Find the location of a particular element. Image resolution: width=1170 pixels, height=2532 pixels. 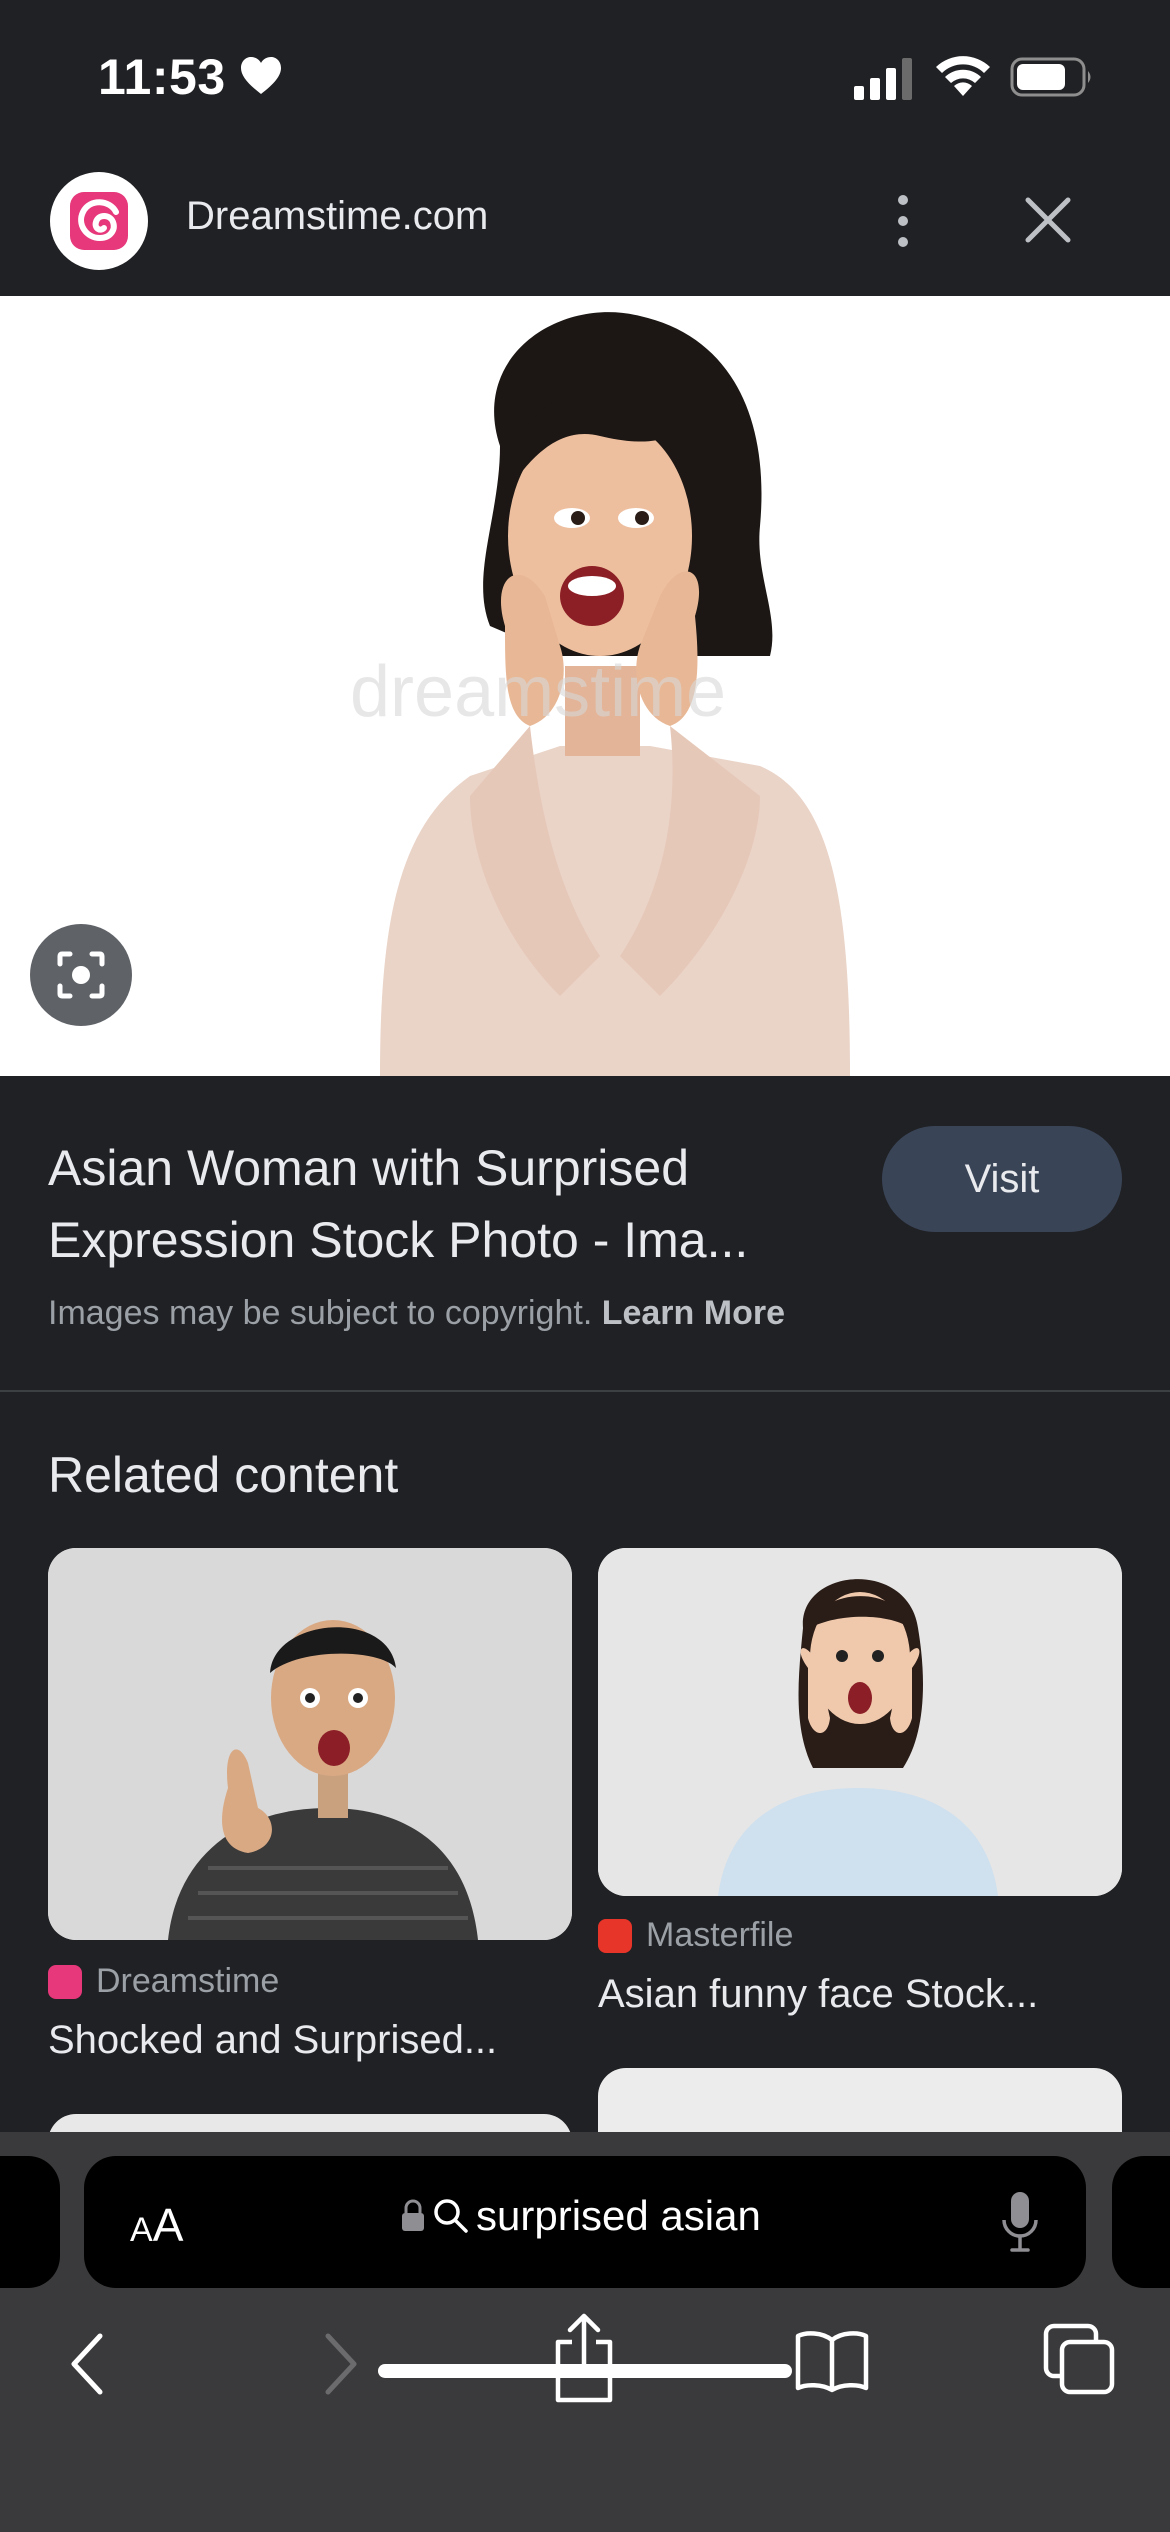

surprised-woman-photo: dreamstime is located at coordinates (600, 694).